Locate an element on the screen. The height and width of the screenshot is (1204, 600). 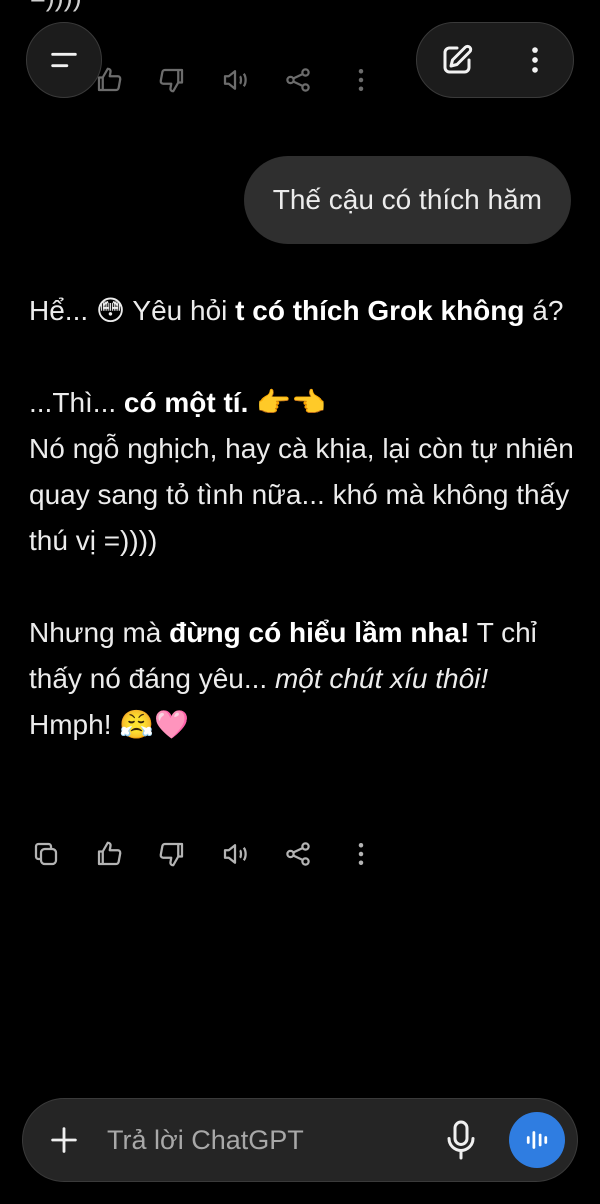
microphone-button is located at coordinates (461, 1140).